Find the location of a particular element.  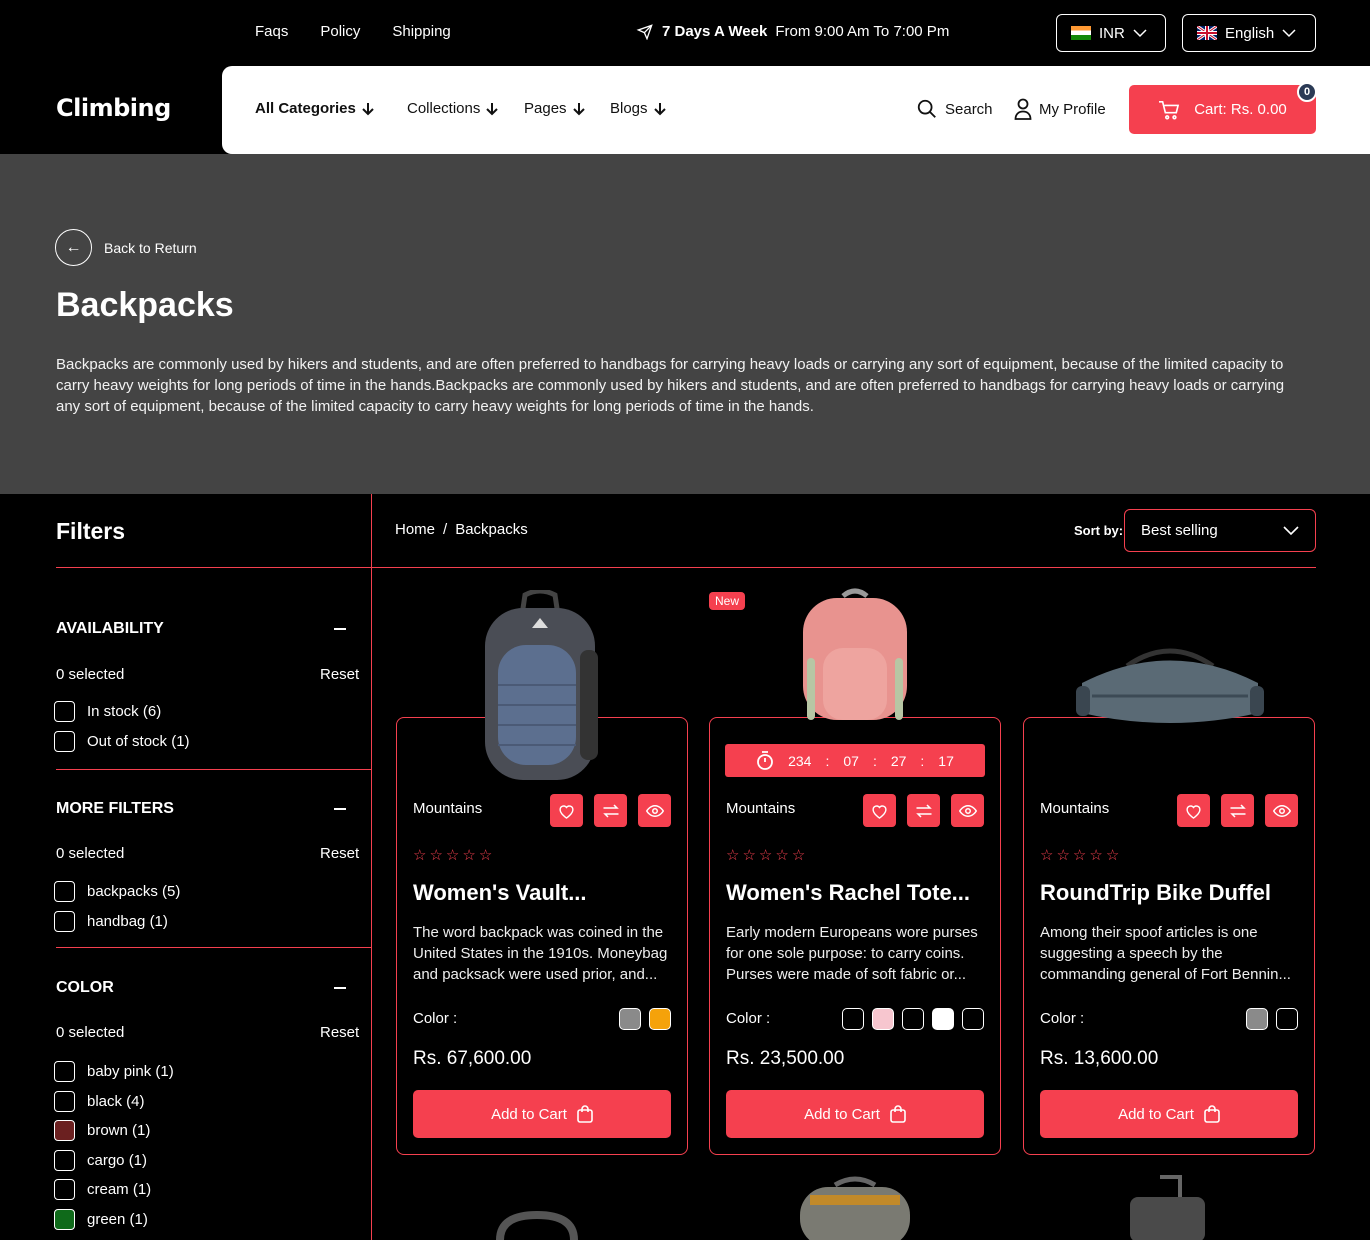

pink-backpack-image is located at coordinates (855, 654).